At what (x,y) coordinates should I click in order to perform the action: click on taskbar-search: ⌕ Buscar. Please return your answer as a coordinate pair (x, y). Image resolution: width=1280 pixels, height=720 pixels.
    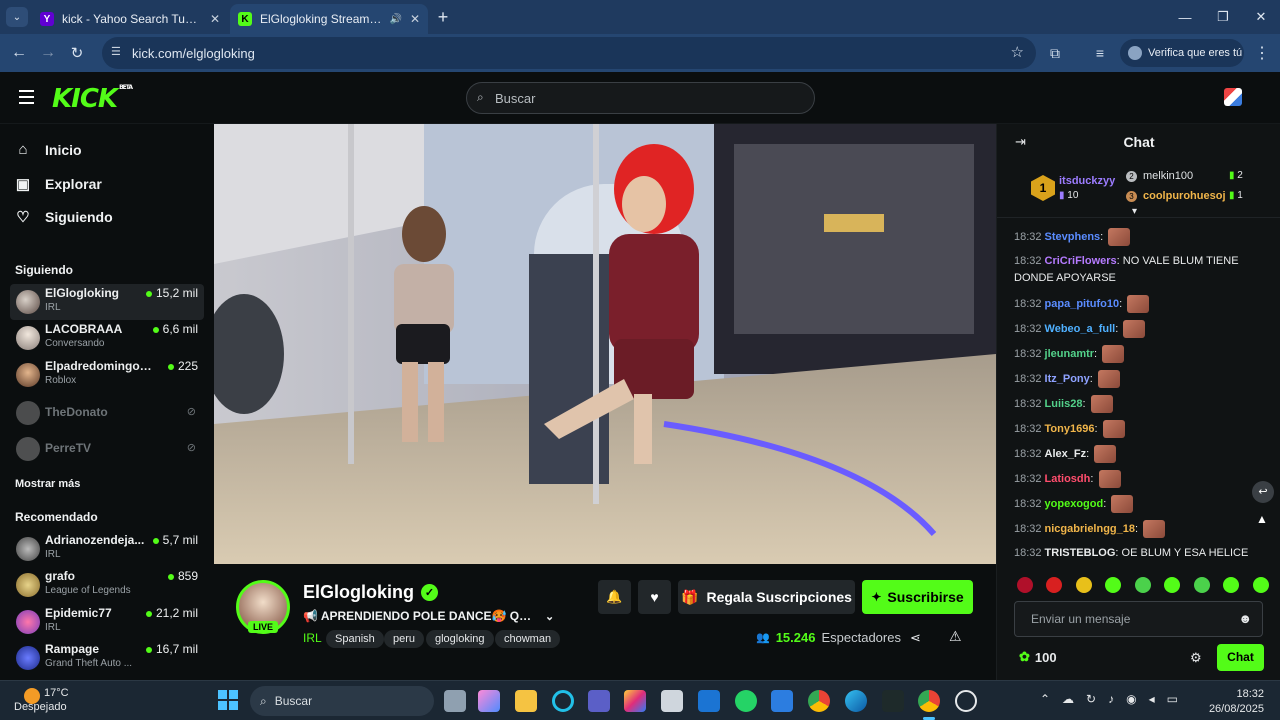
    Looking at the image, I should click on (342, 701).